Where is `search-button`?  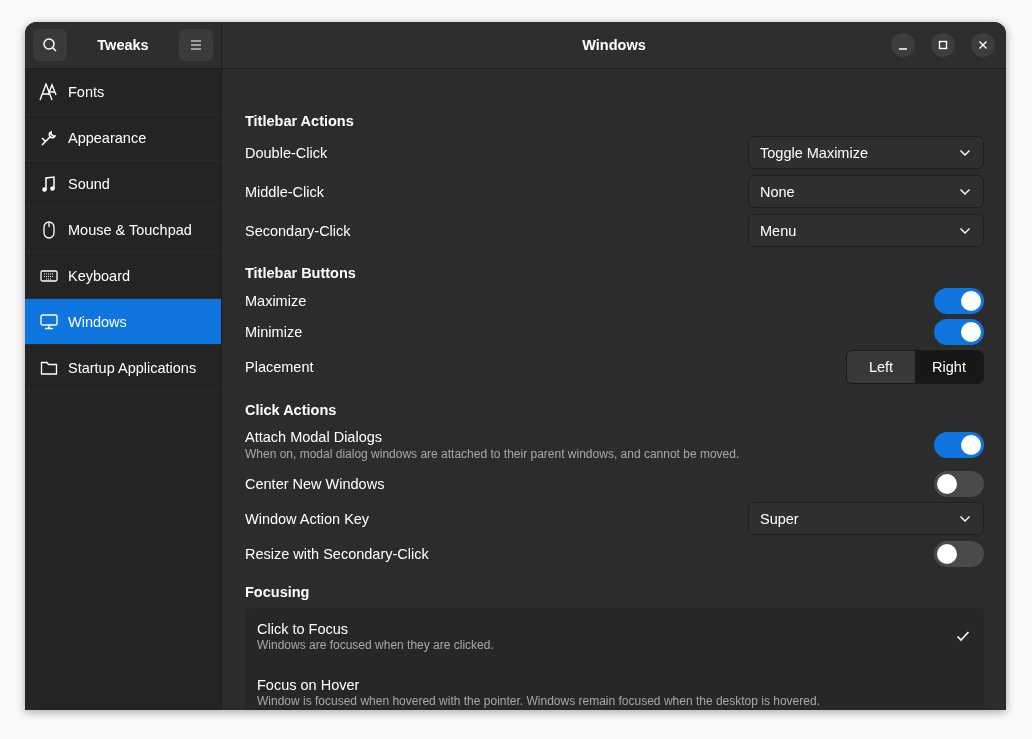 search-button is located at coordinates (50, 45).